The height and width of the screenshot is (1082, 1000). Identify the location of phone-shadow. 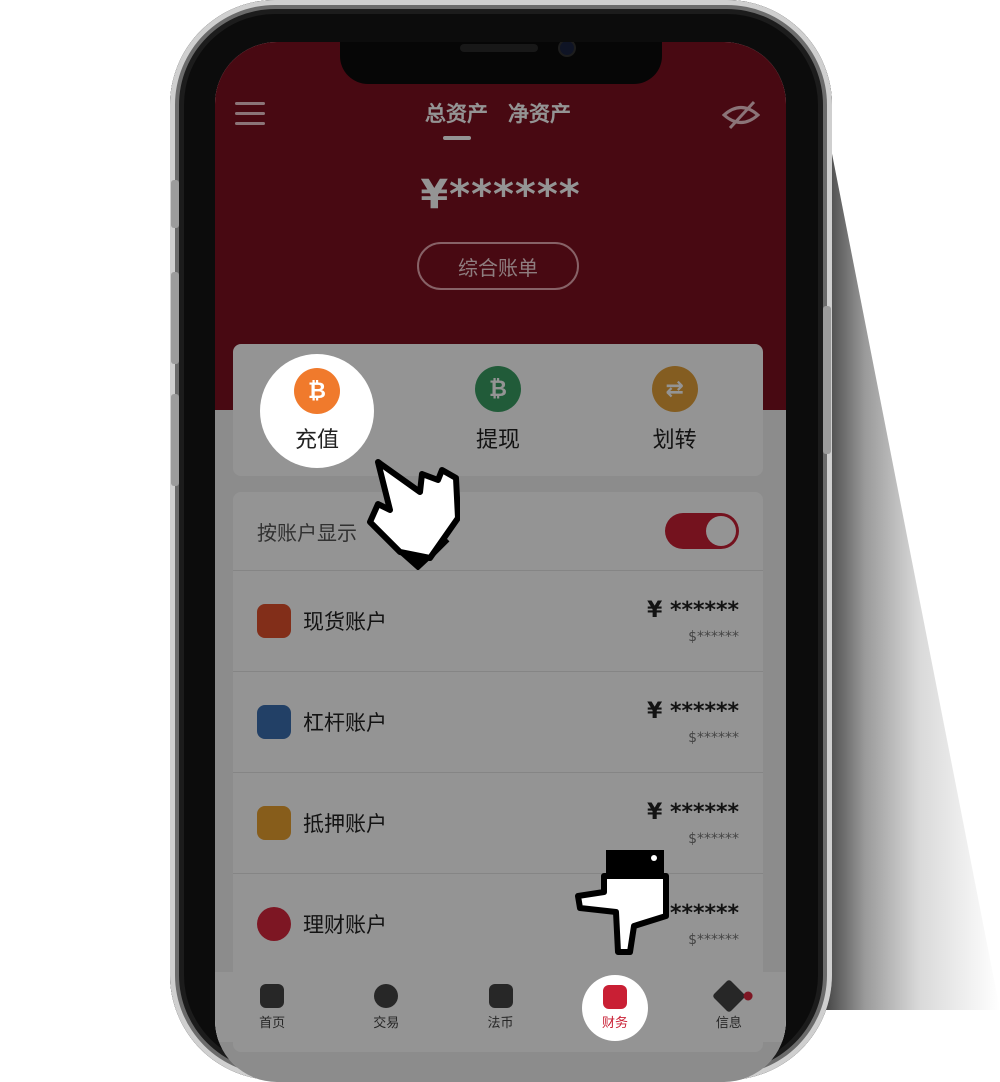
(910, 565).